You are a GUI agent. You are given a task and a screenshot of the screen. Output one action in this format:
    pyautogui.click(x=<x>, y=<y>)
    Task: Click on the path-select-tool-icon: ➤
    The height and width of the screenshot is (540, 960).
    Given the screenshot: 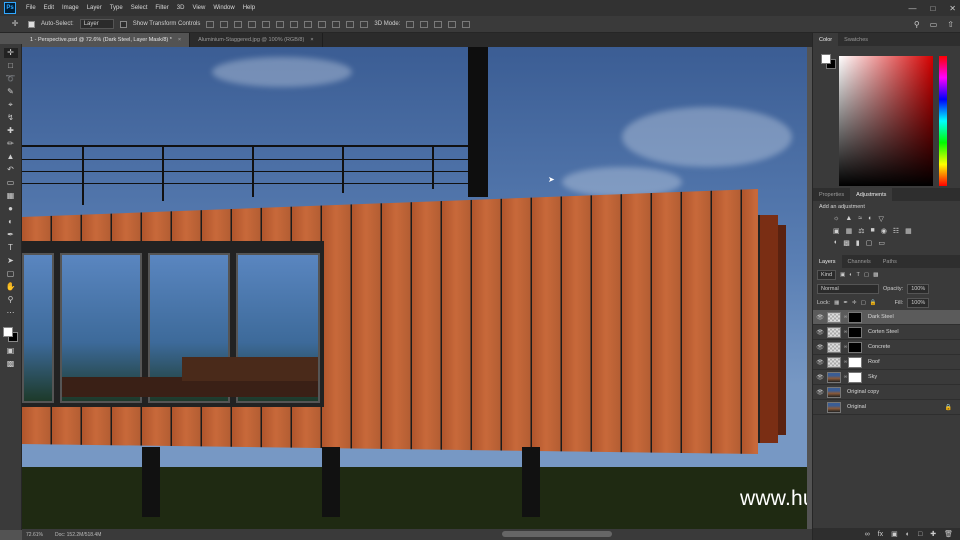 What is the action you would take?
    pyautogui.click(x=11, y=261)
    